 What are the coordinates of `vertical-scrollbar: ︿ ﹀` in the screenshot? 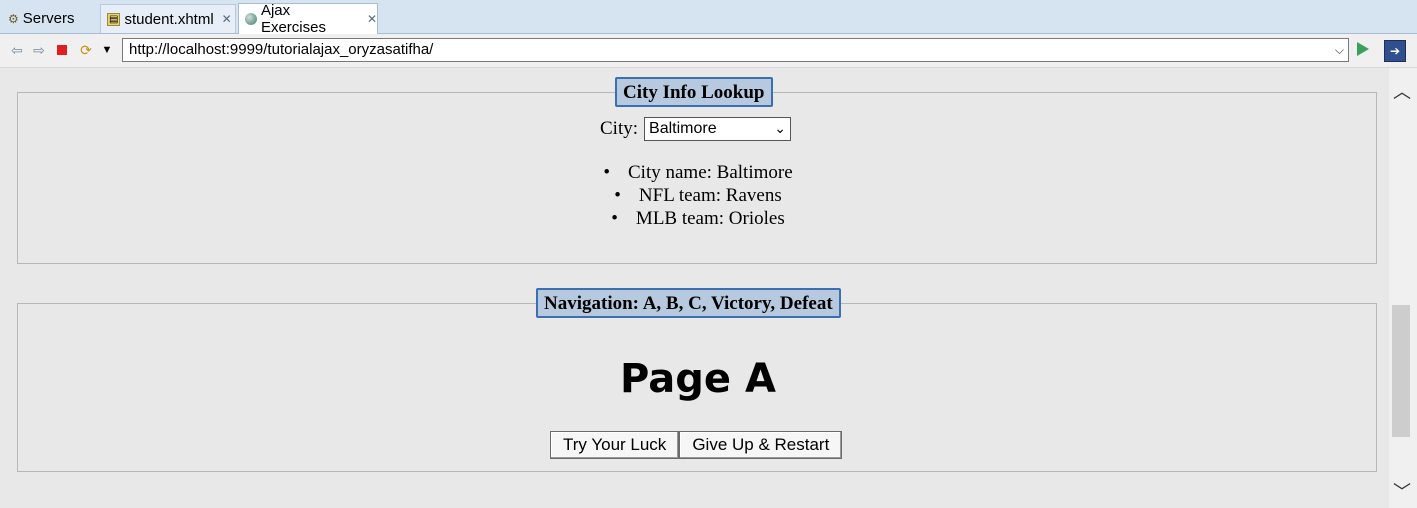 It's located at (1403, 288).